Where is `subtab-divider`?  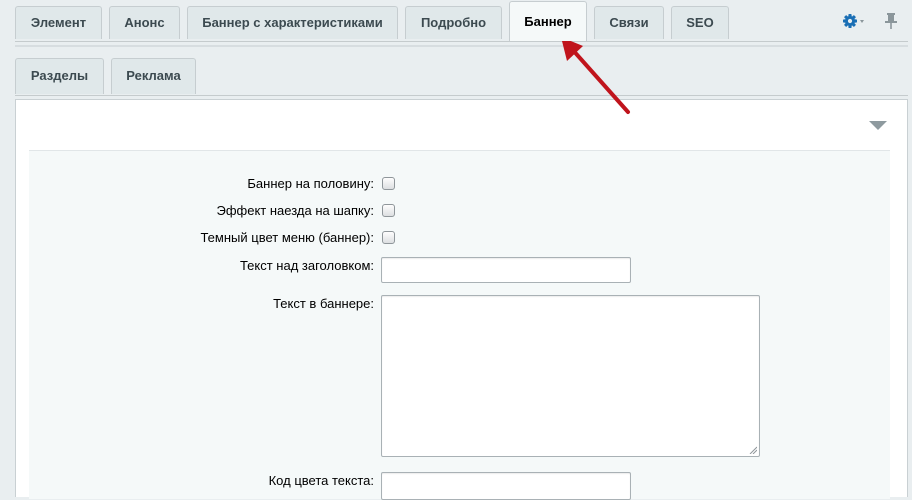
subtab-divider is located at coordinates (461, 95).